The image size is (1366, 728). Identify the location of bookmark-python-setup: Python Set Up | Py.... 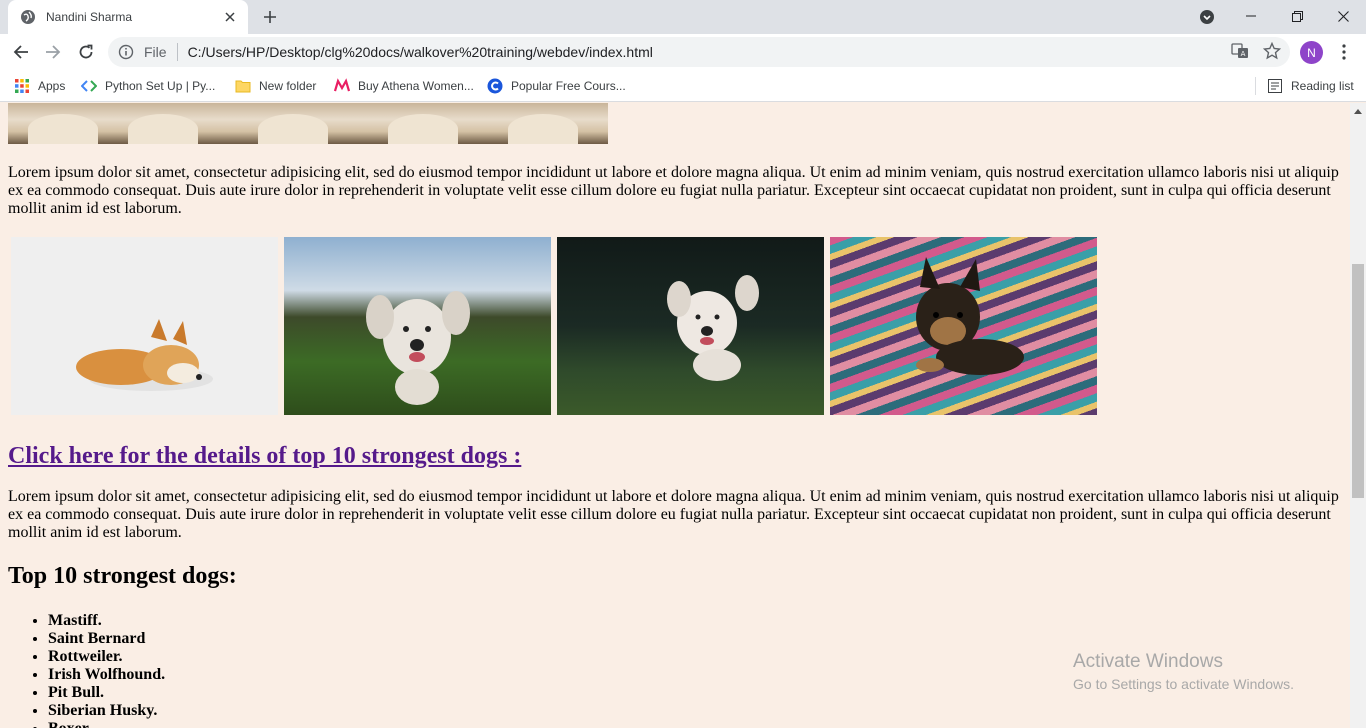
(148, 86).